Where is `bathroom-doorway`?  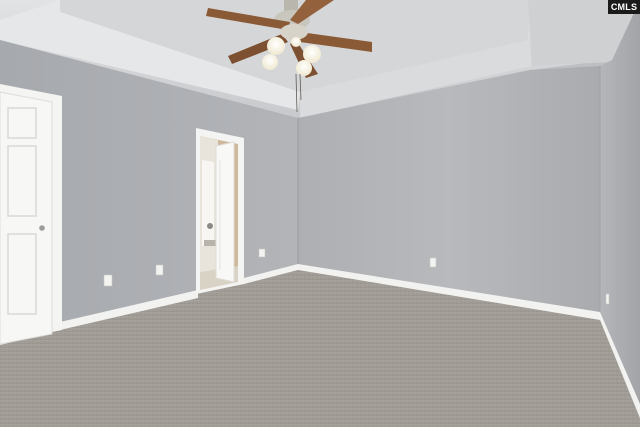 bathroom-doorway is located at coordinates (220, 211).